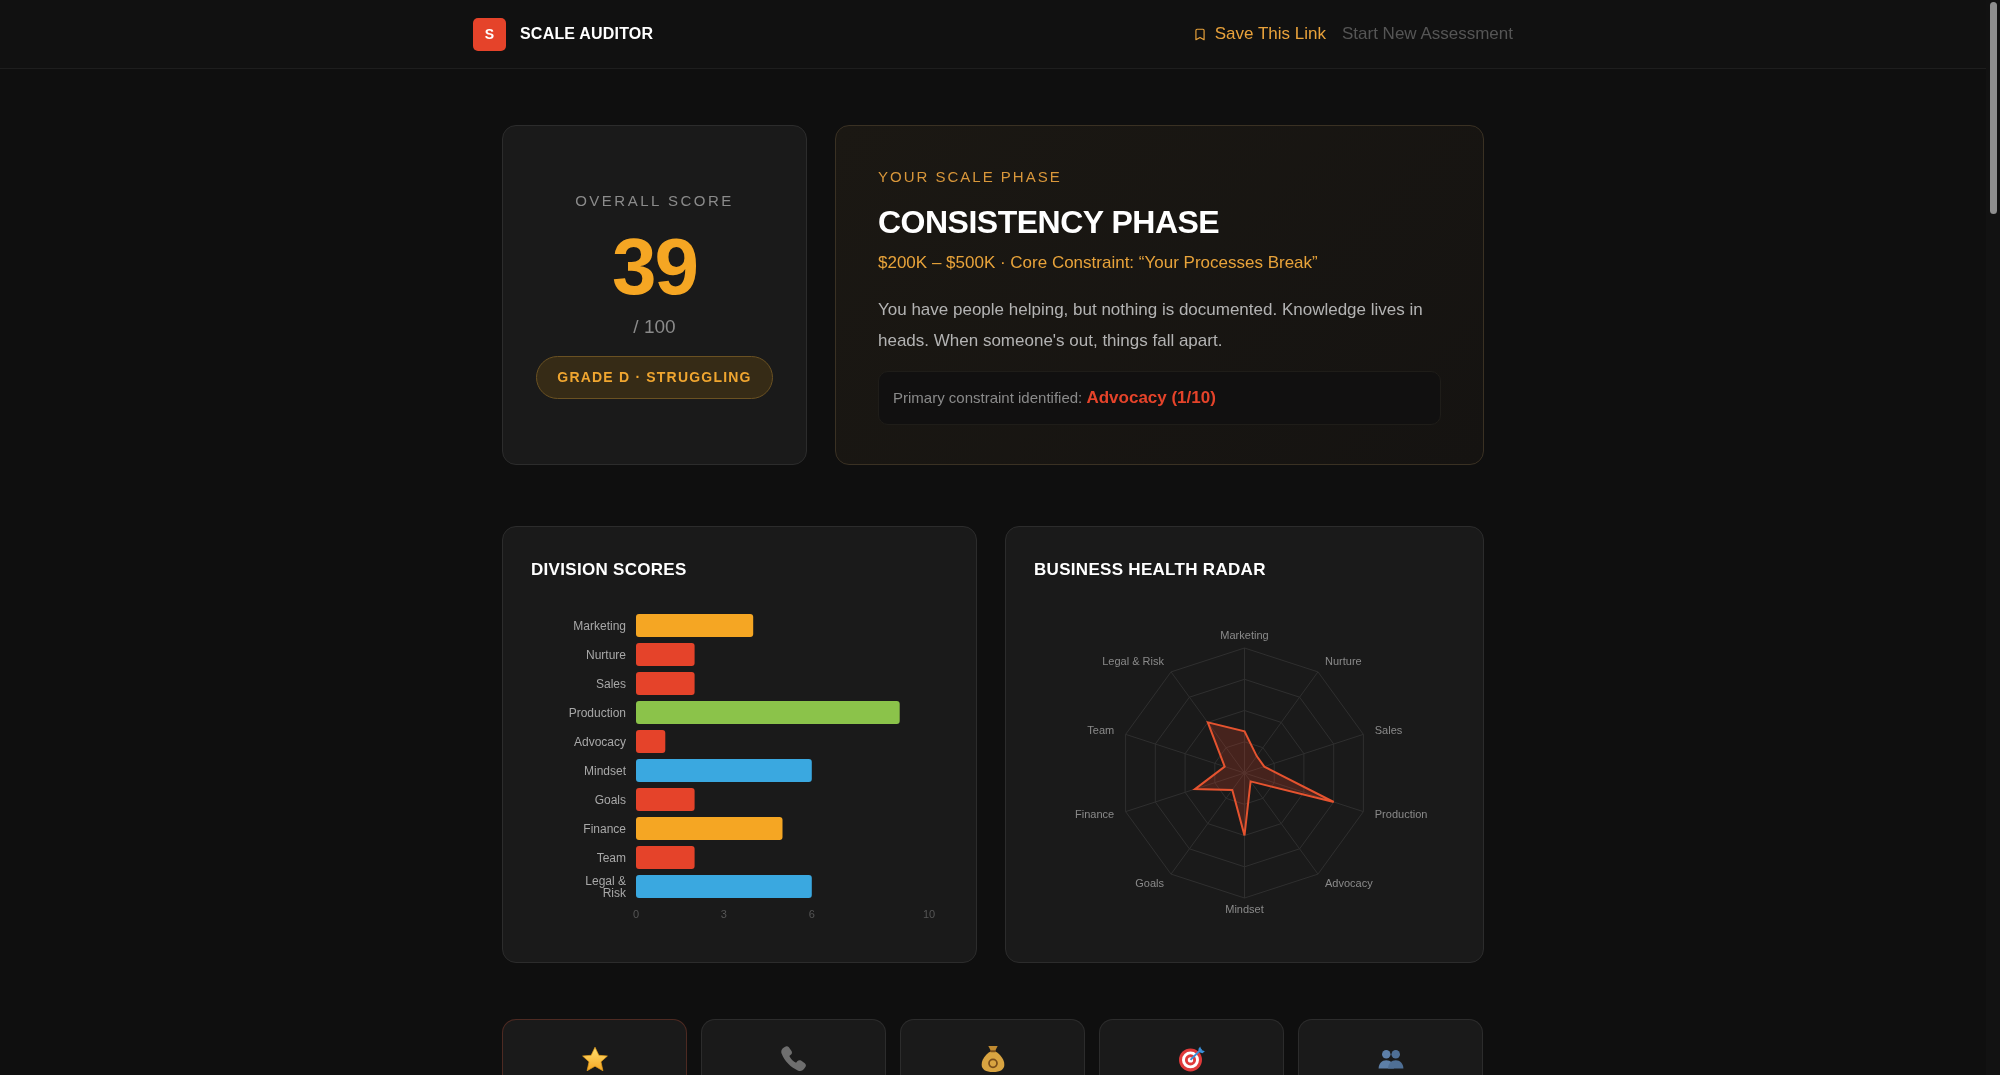  I want to click on card-title: DIVISION SCORES, so click(609, 570).